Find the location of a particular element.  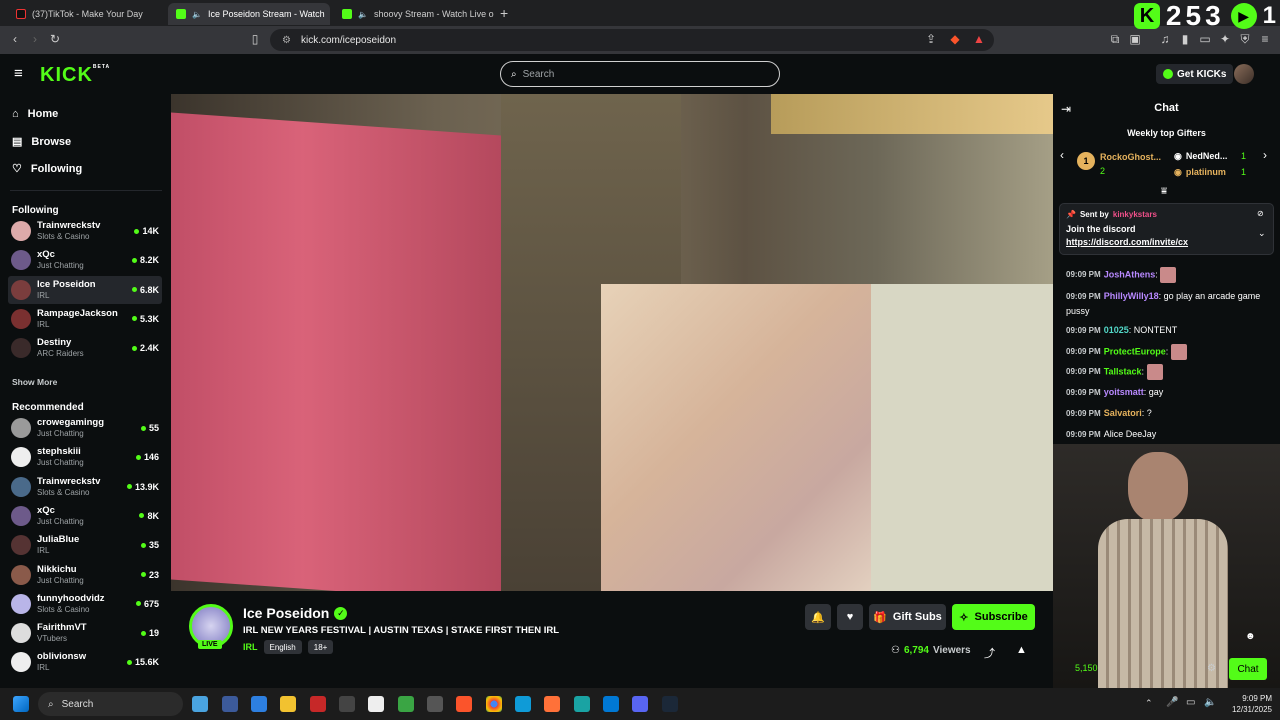

message-username: Tallstack is located at coordinates (1123, 371).